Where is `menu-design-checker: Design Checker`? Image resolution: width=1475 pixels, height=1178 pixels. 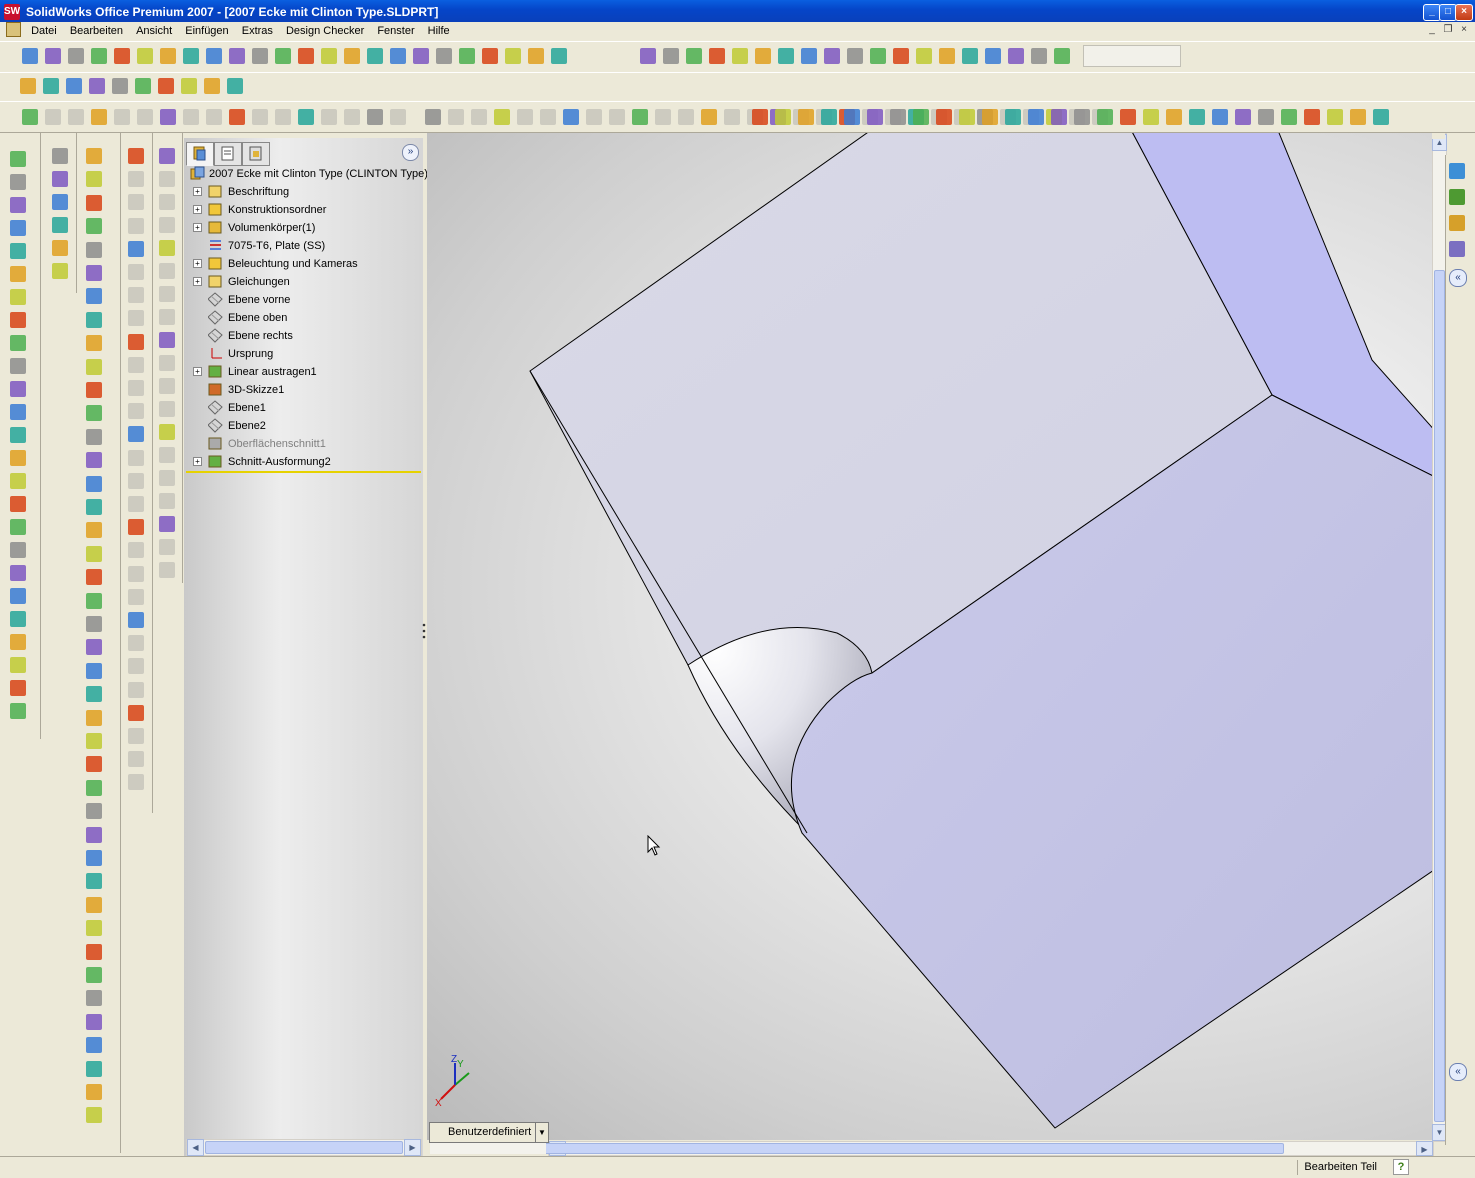
menu-design-checker: Design Checker is located at coordinates (325, 31).